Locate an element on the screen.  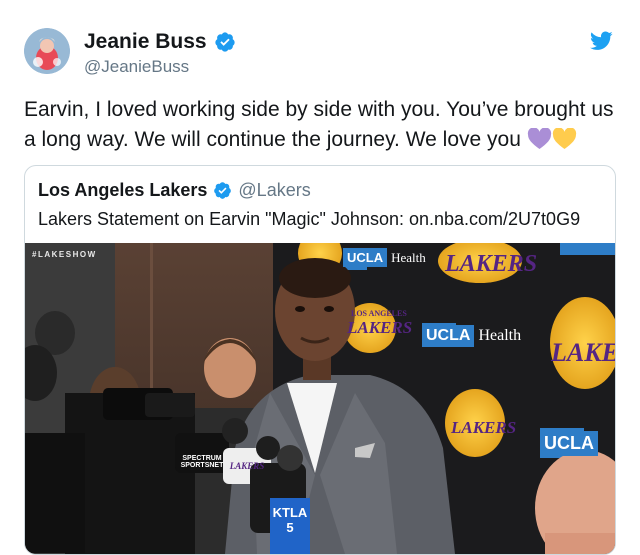
spectrum-mic-flag: SPECTRUM SPORTSNET is located at coordinates (202, 462).